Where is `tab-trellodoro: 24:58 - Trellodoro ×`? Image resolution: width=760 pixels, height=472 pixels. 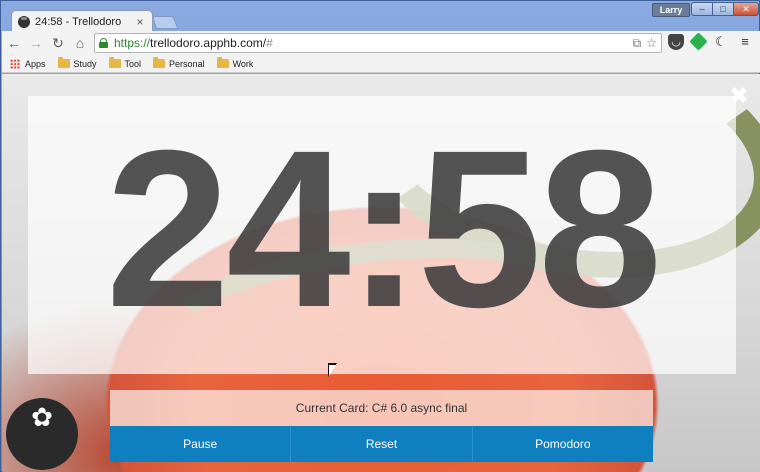 tab-trellodoro: 24:58 - Trellodoro × is located at coordinates (82, 21).